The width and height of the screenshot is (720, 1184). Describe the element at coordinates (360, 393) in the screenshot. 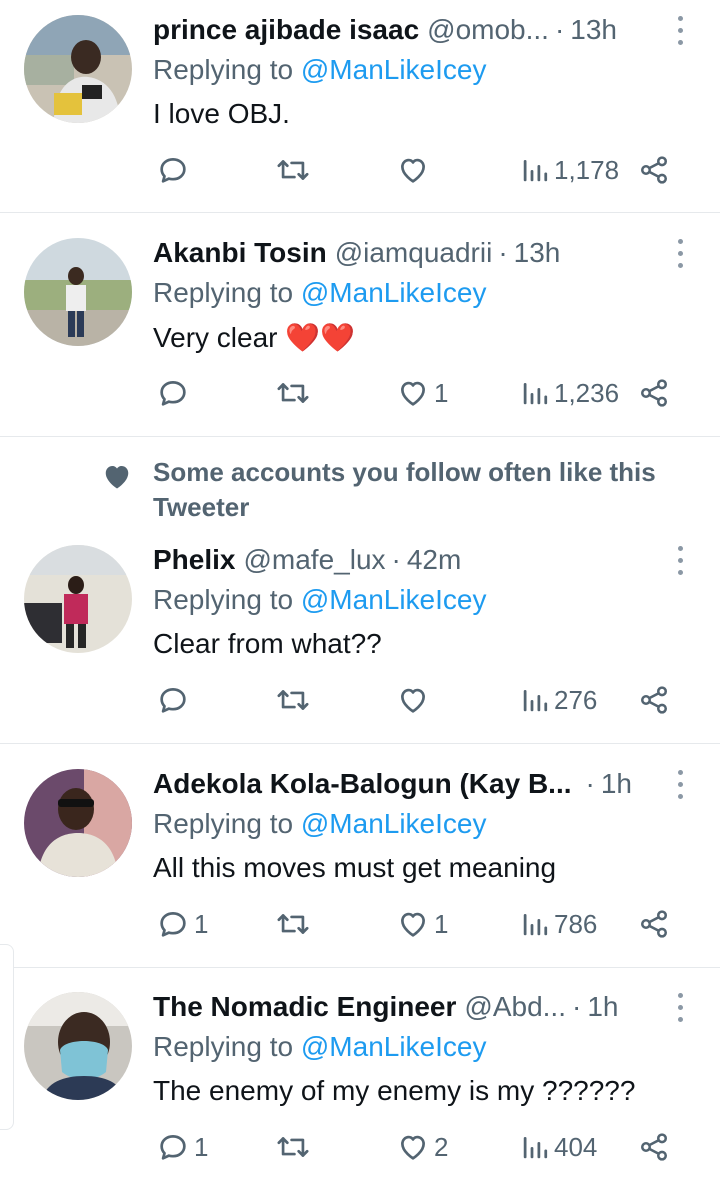

I see `action-bar: 1 1,236` at that location.